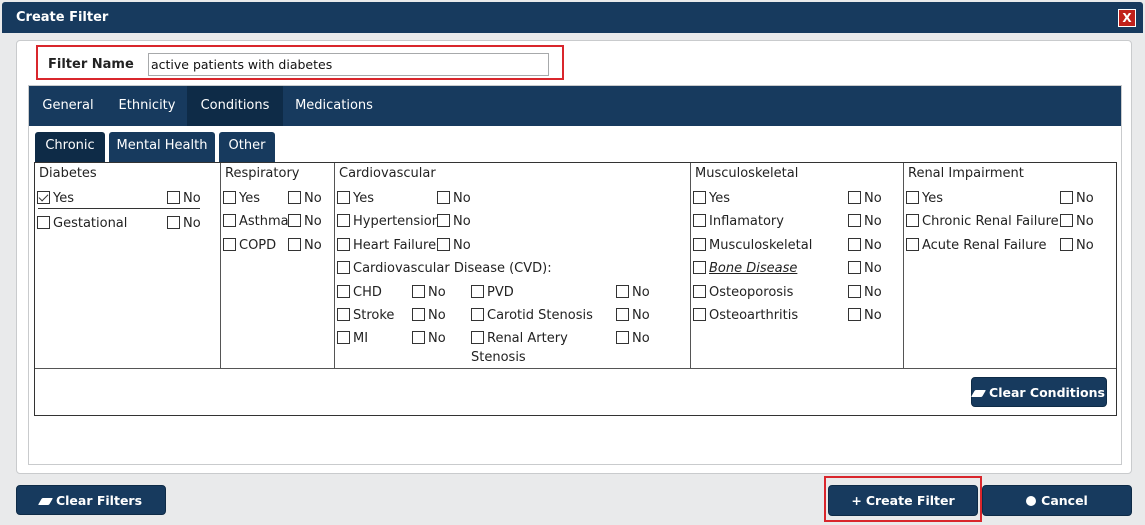 The height and width of the screenshot is (525, 1145). I want to click on cvd-checkbox, so click(343, 267).